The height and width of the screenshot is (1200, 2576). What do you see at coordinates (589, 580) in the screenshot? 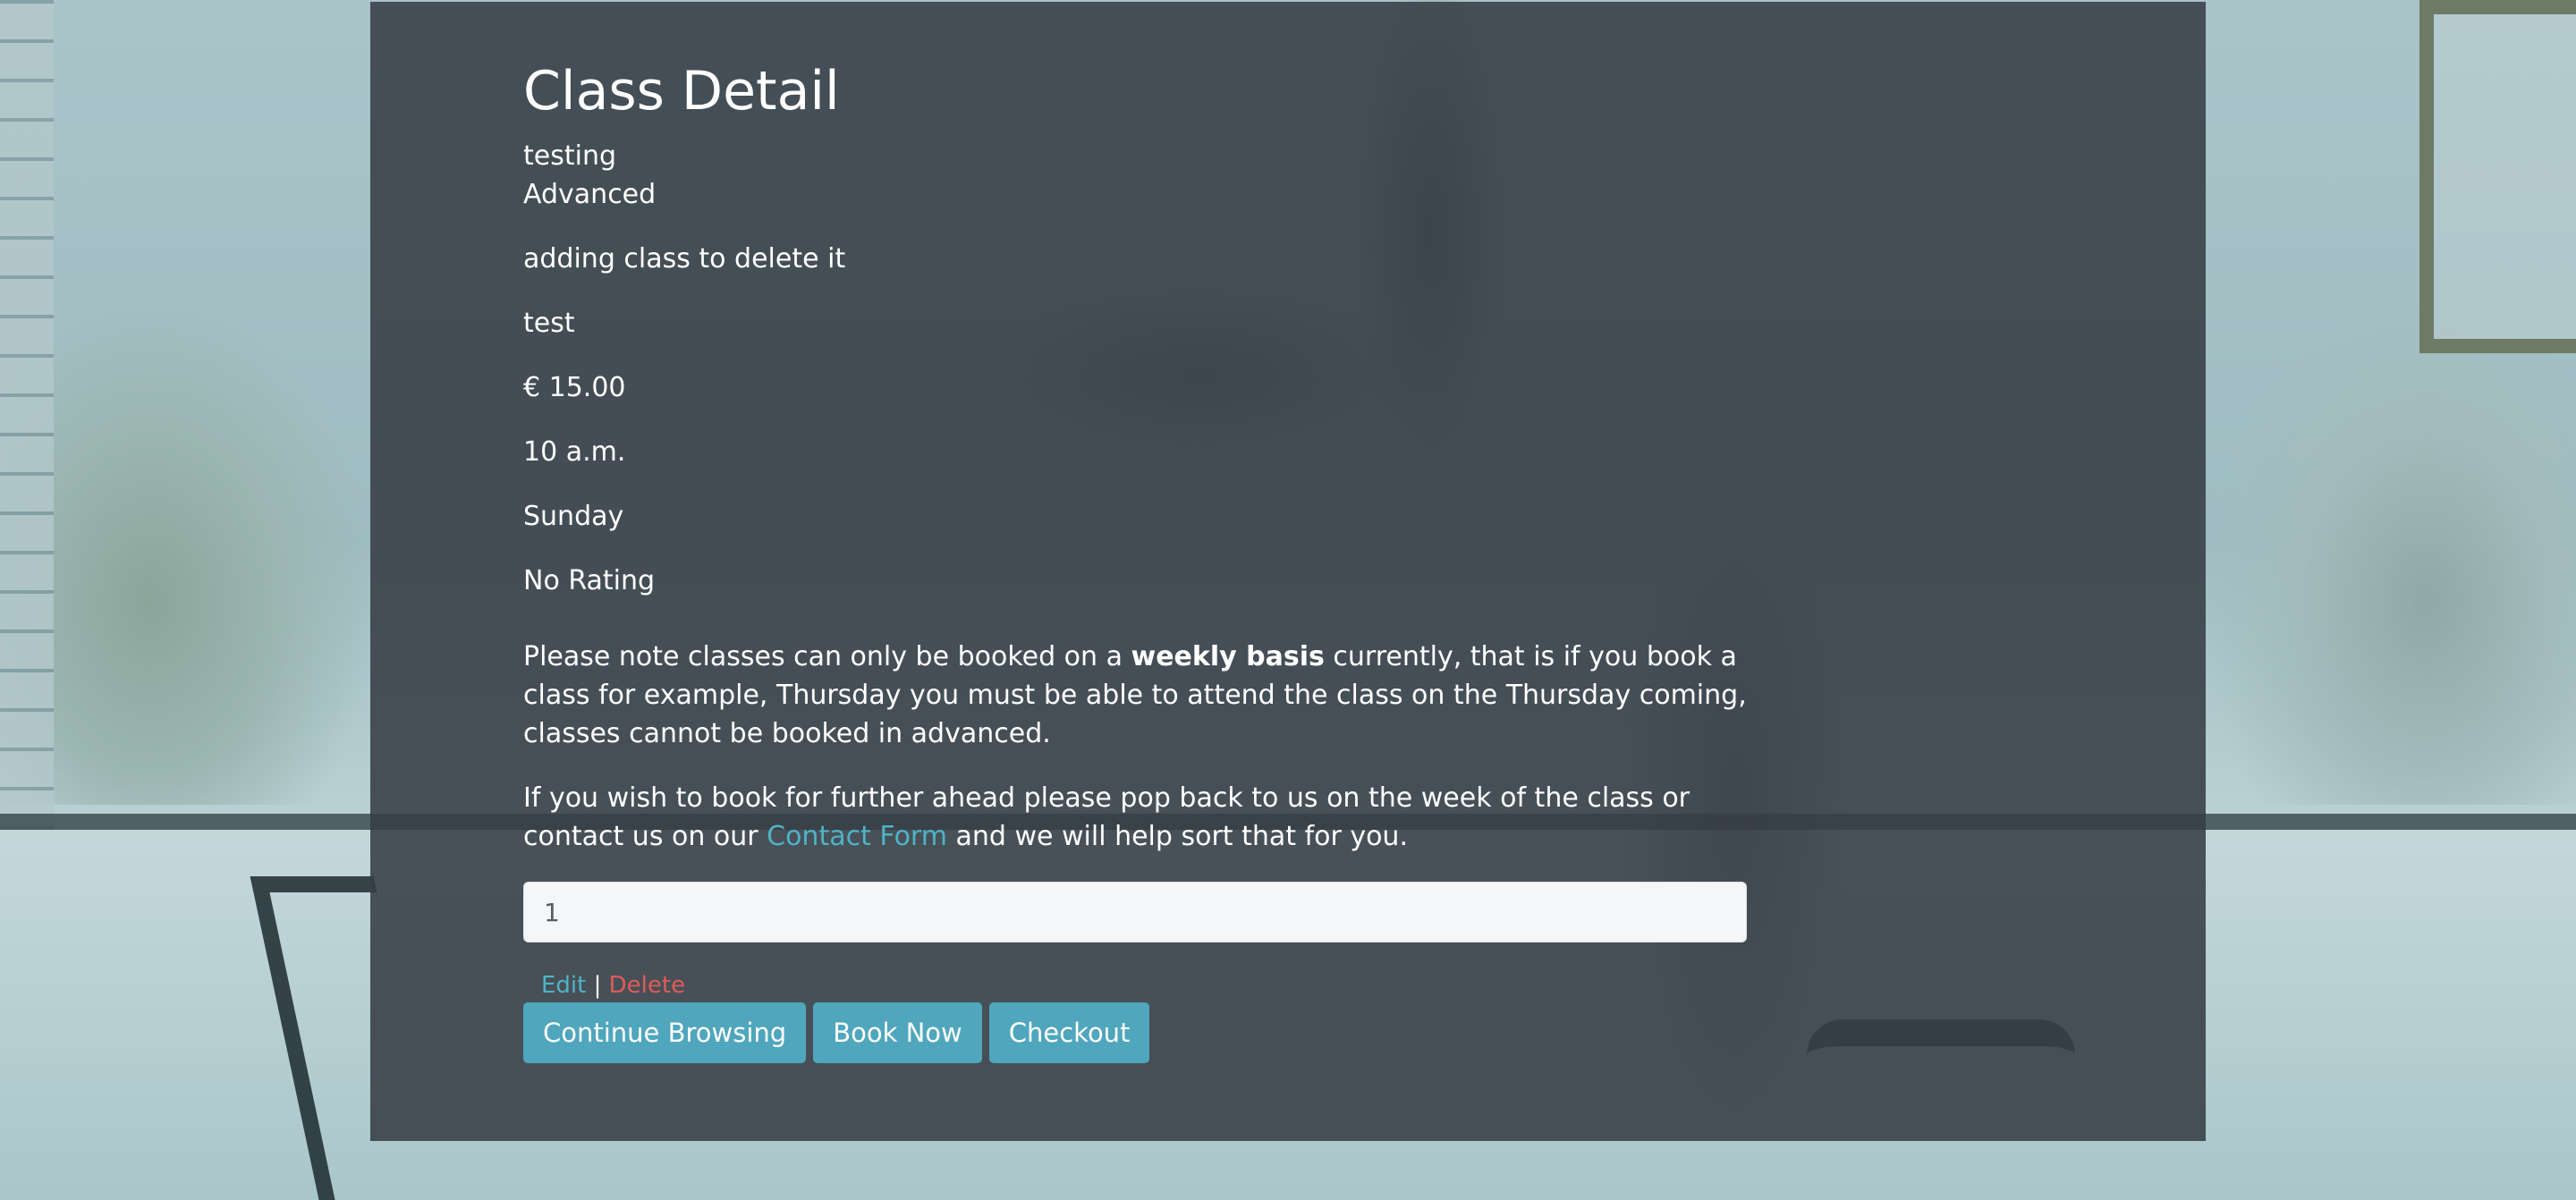
I see `class-rating: No Rating` at bounding box center [589, 580].